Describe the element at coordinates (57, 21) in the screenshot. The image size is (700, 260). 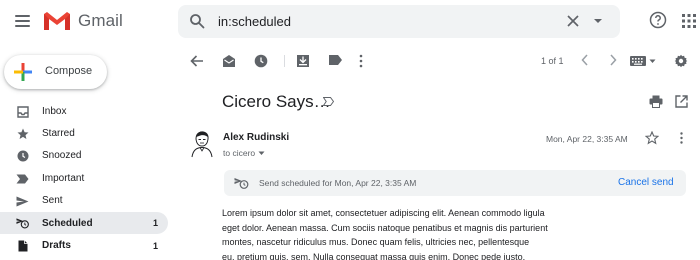
I see `gmail-m-icon` at that location.